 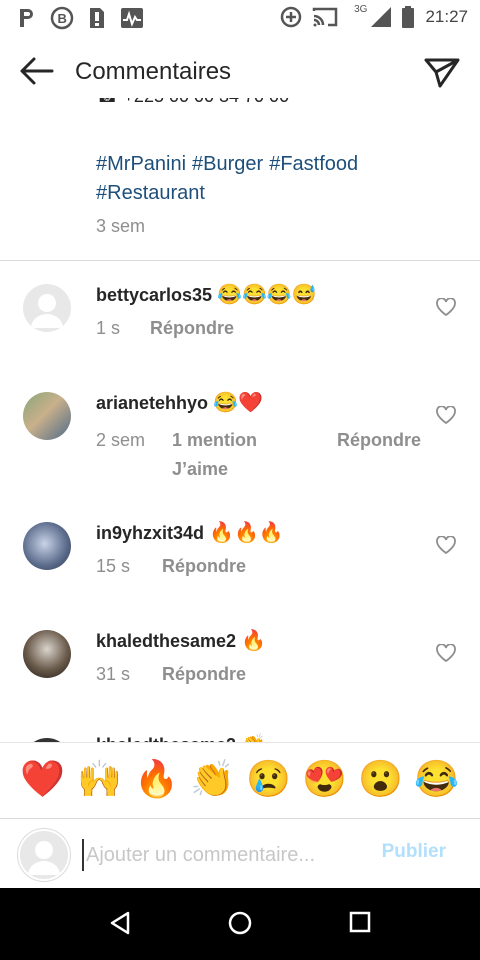 I want to click on like-count: 1 mention J’aime, so click(x=227, y=455).